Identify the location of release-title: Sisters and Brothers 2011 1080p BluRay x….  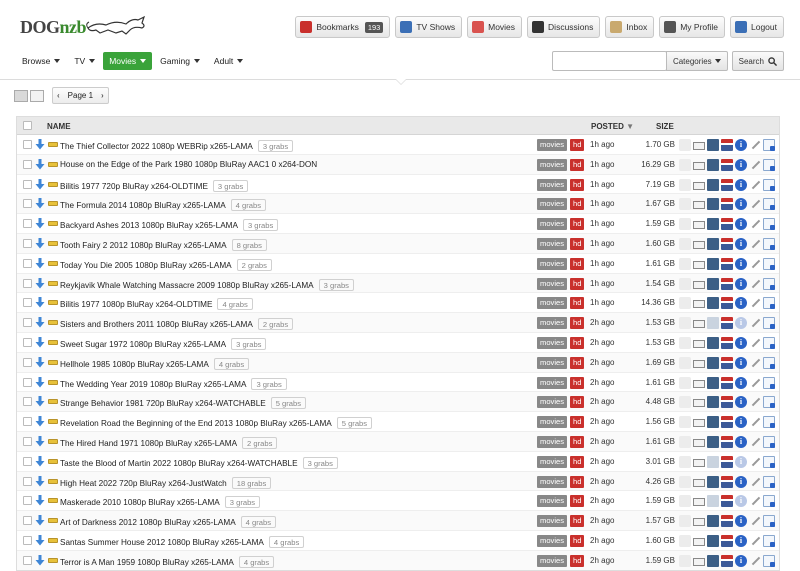
(177, 324).